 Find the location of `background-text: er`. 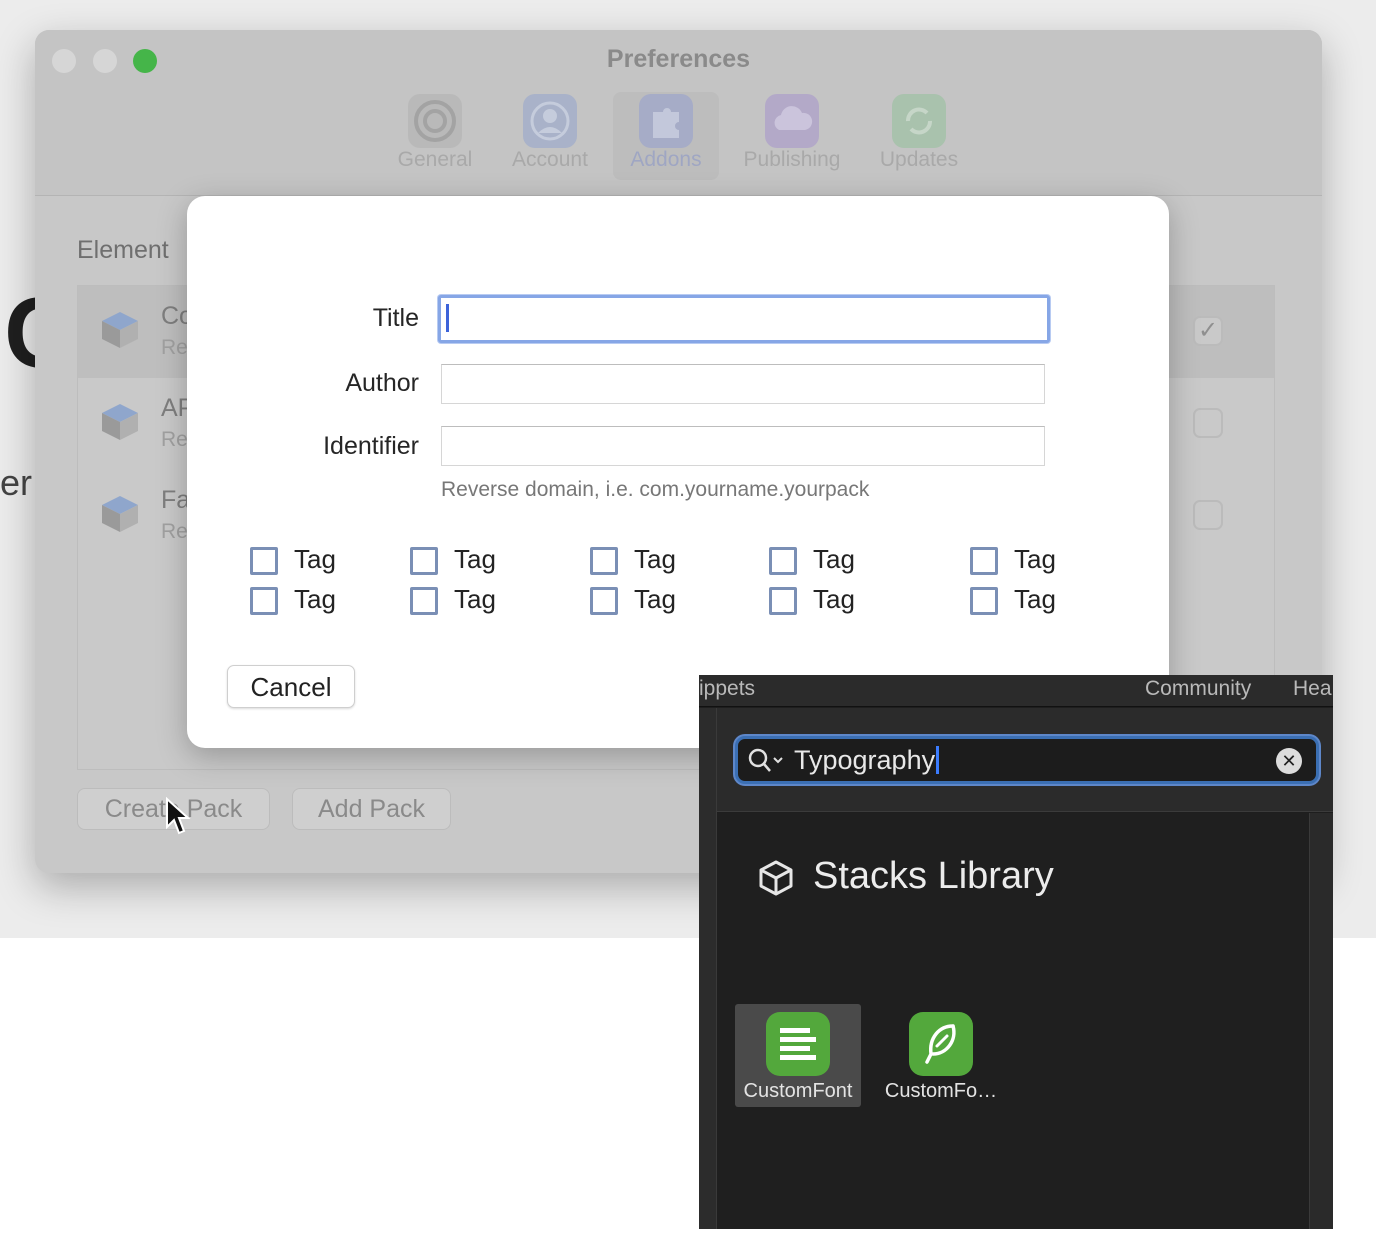

background-text: er is located at coordinates (16, 482).